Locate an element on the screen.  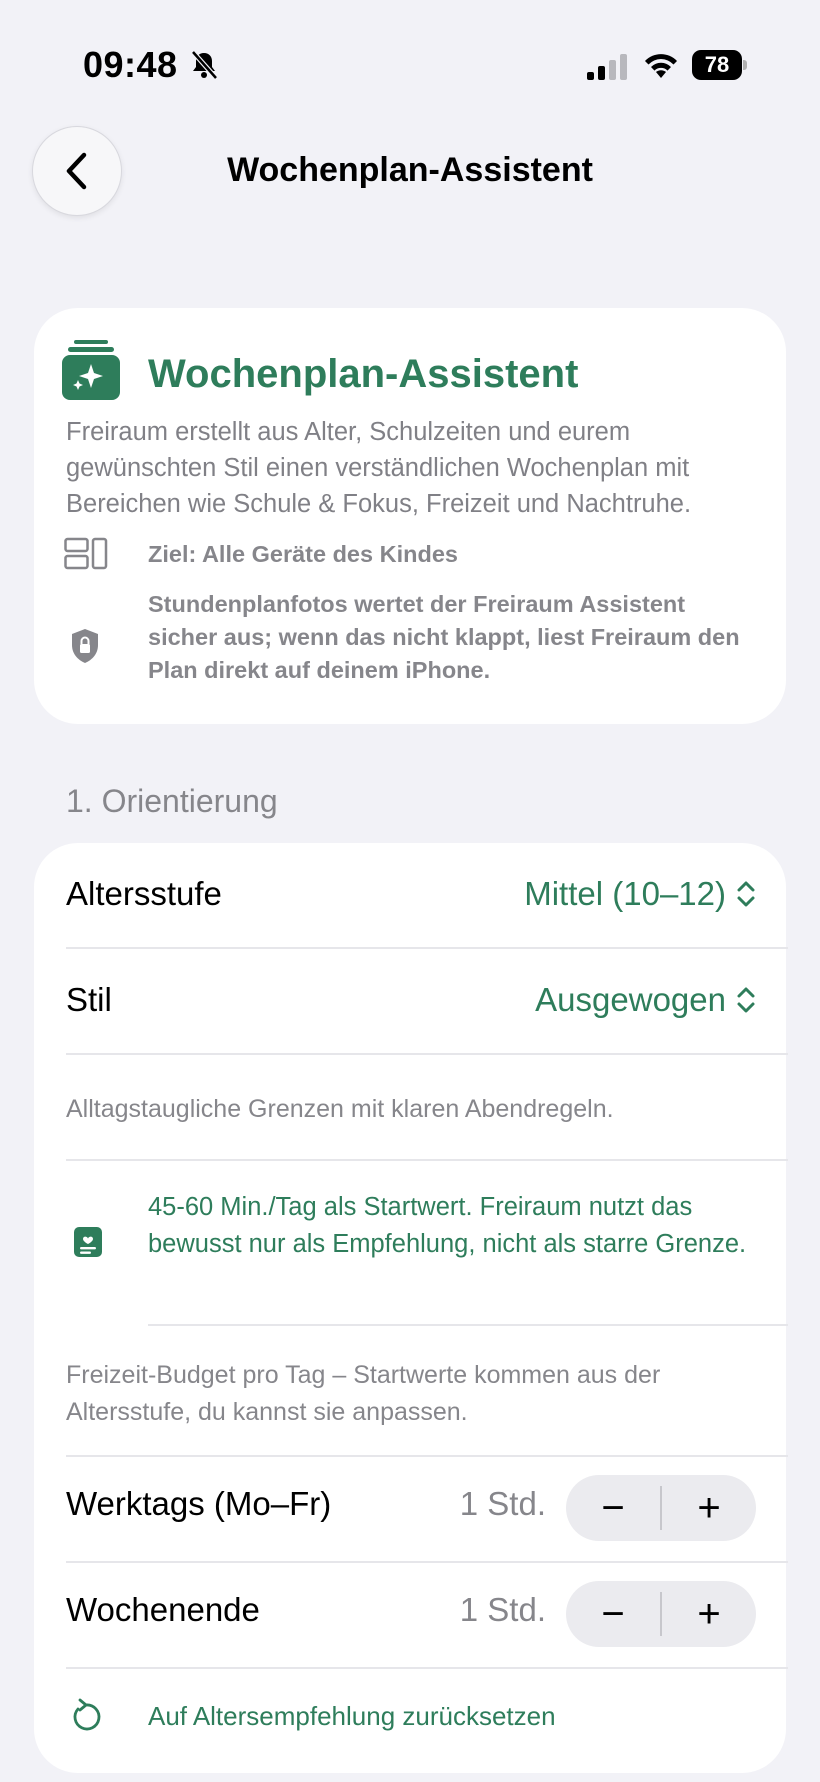
nav-title: Wochenplan-Assistent is located at coordinates (410, 170).